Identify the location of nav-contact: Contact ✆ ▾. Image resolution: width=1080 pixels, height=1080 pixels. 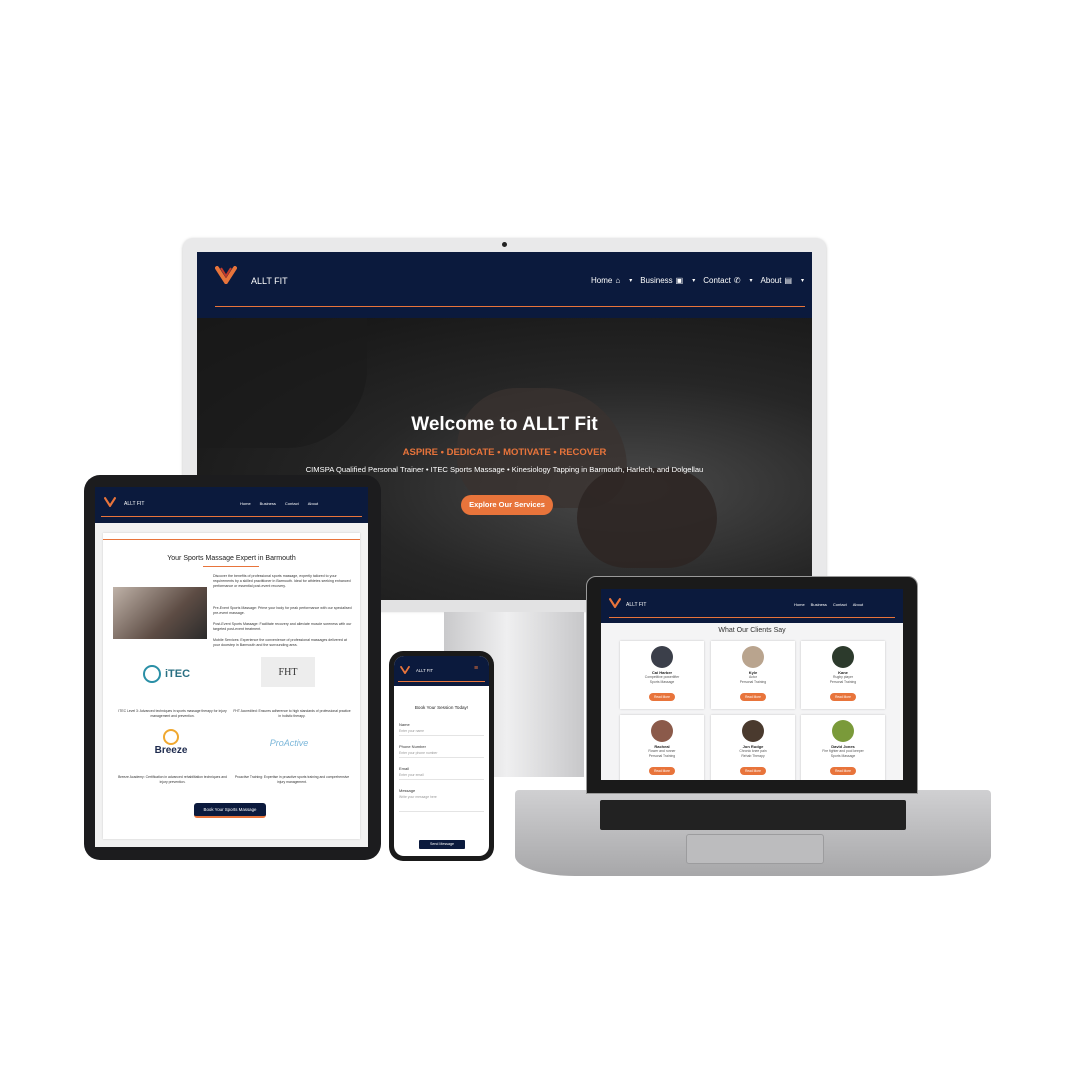
(727, 280).